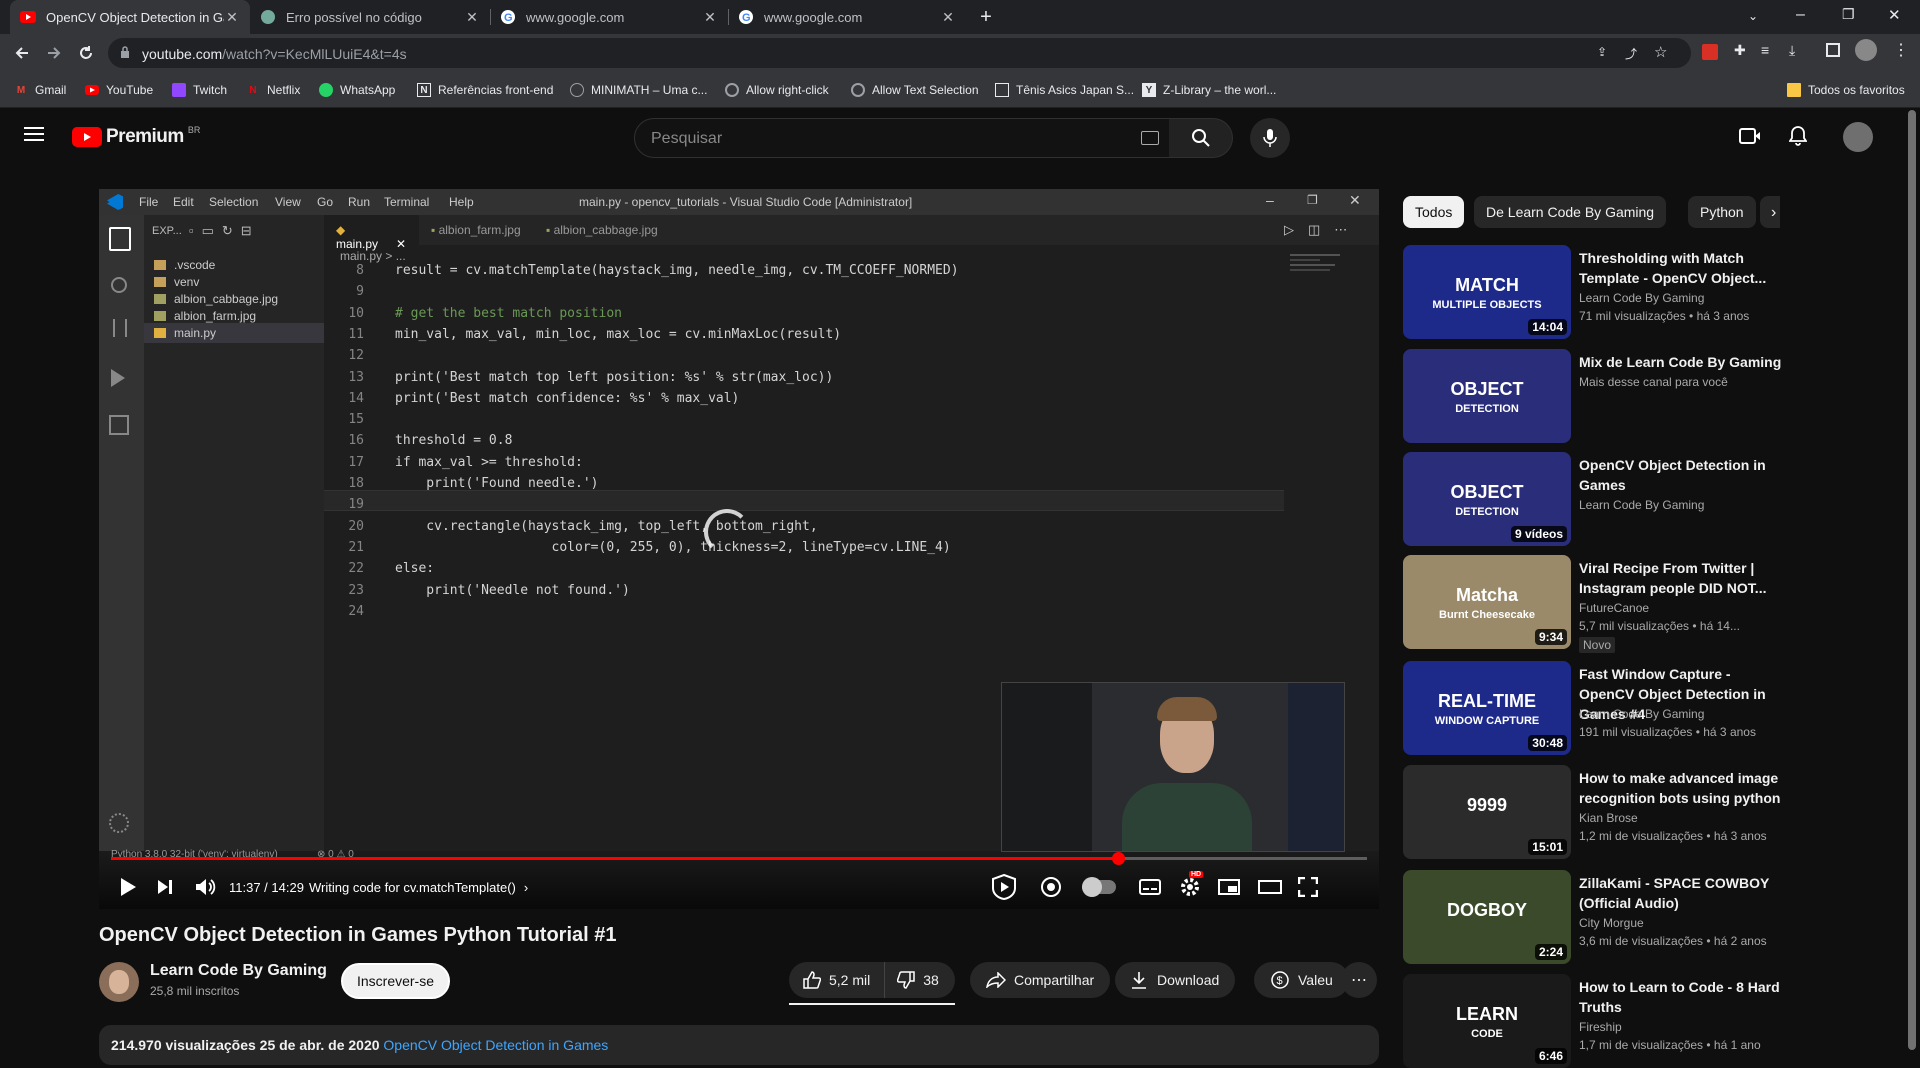 This screenshot has height=1068, width=1920. Describe the element at coordinates (206, 887) in the screenshot. I see `volume-button` at that location.